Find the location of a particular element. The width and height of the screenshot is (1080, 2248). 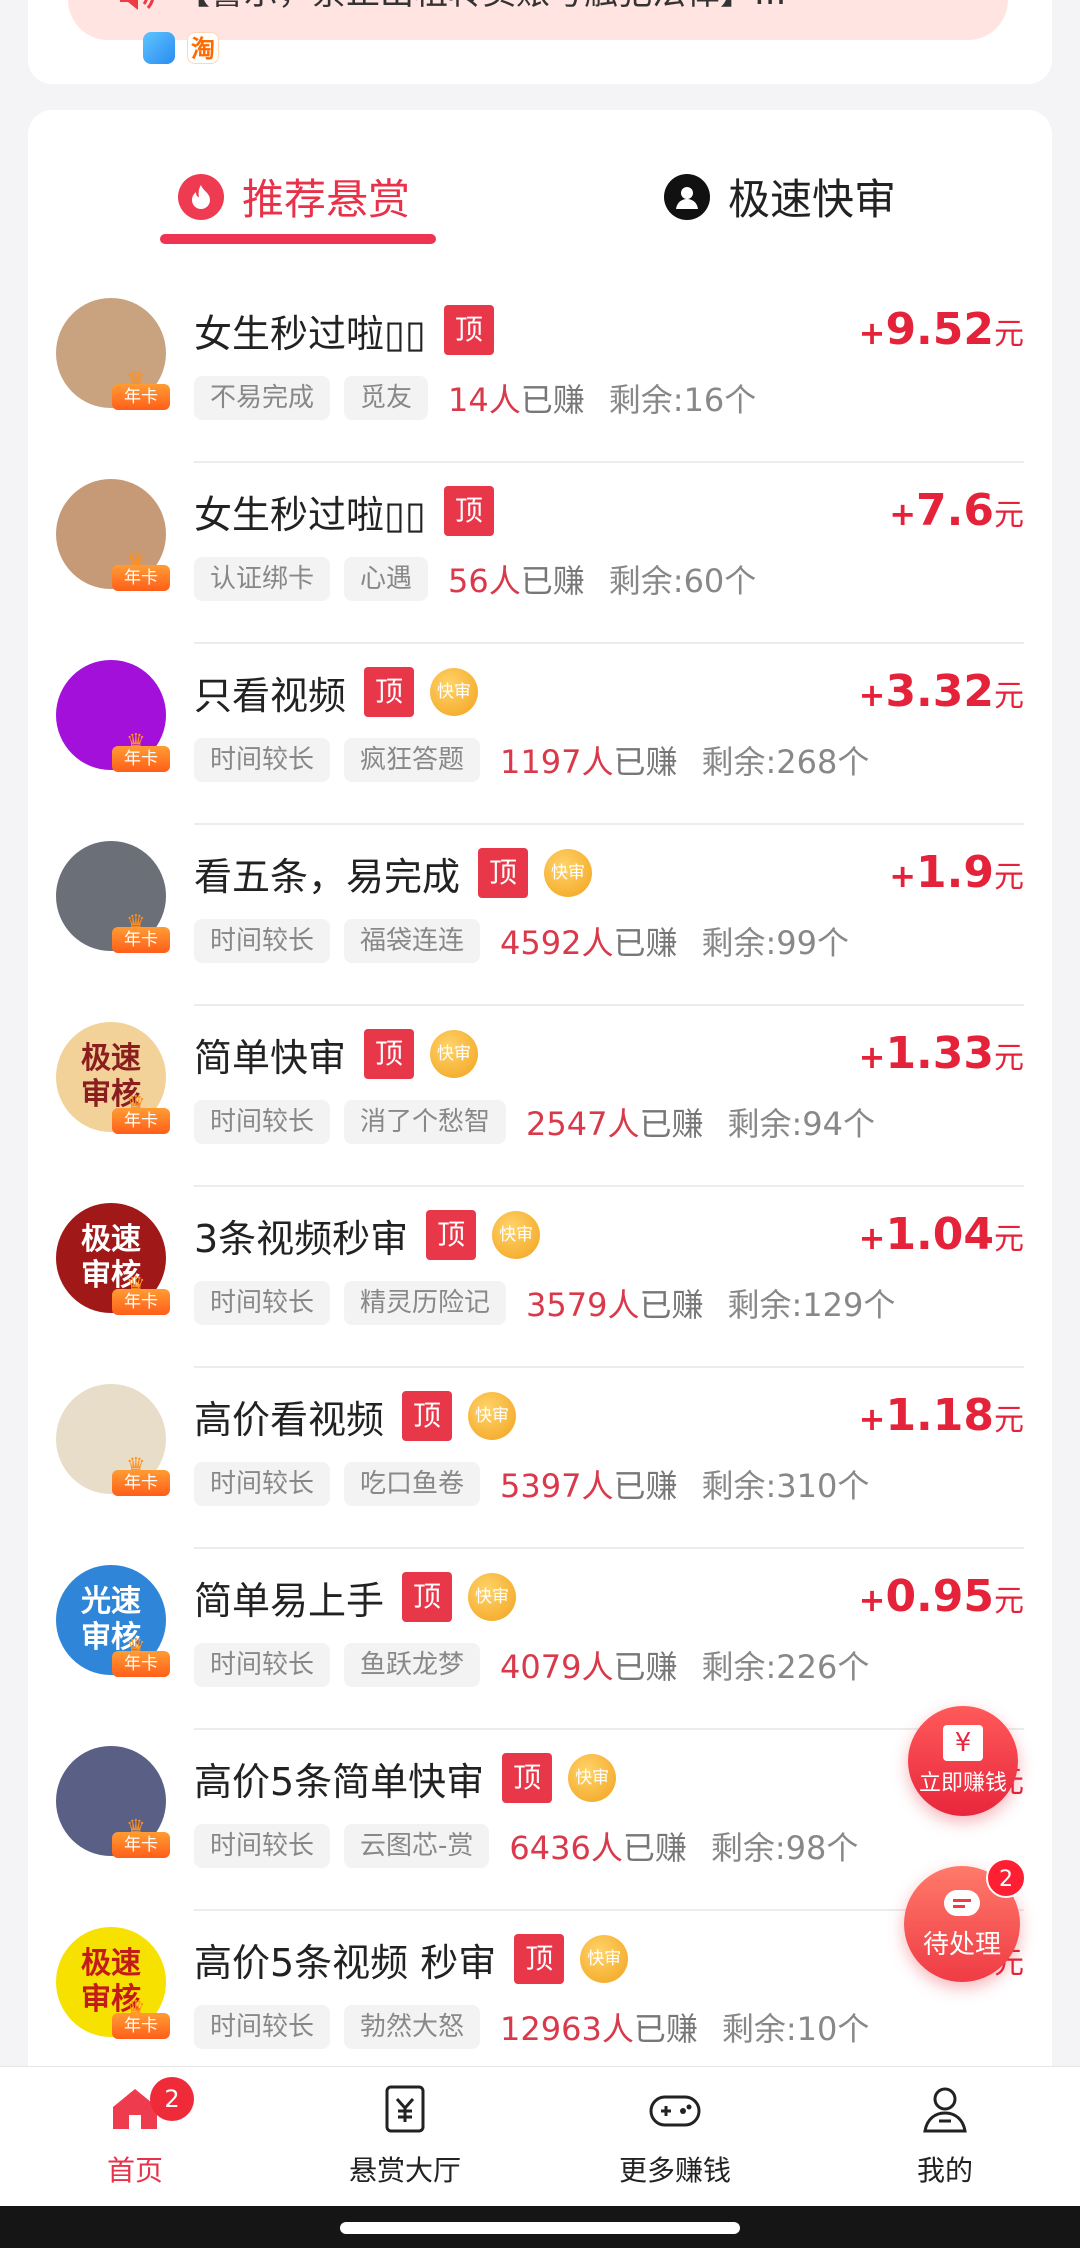

remaining-count: 剩余:10个 is located at coordinates (795, 2029).